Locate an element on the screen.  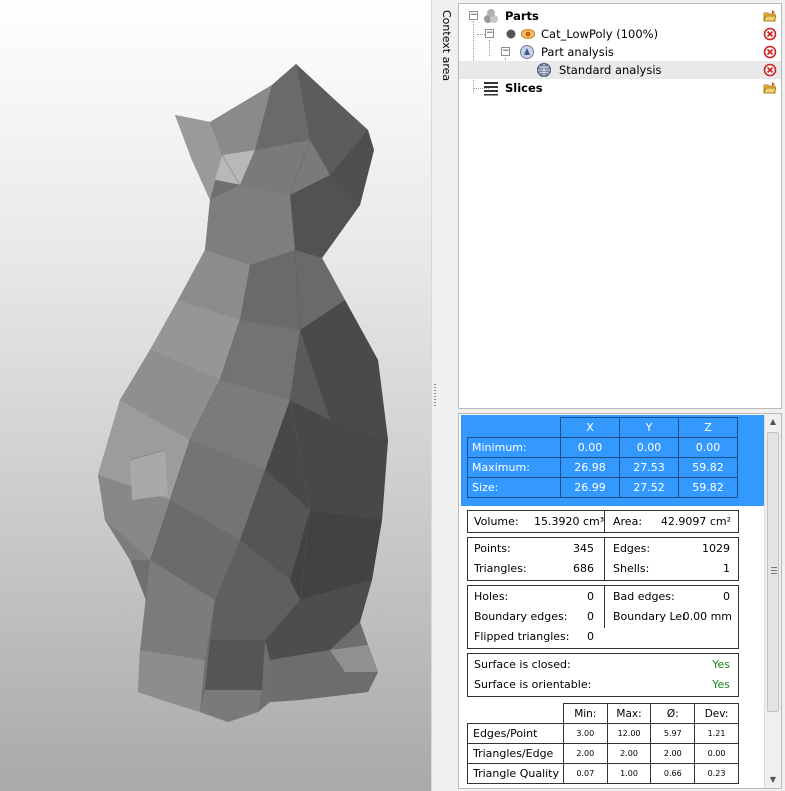
tree-item-label: Part analysis is located at coordinates (577, 52).